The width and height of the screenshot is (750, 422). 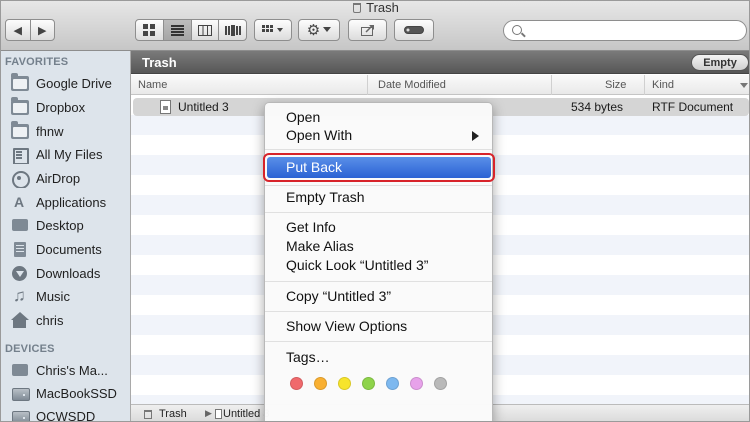 I want to click on music-icon, so click(x=20, y=296).